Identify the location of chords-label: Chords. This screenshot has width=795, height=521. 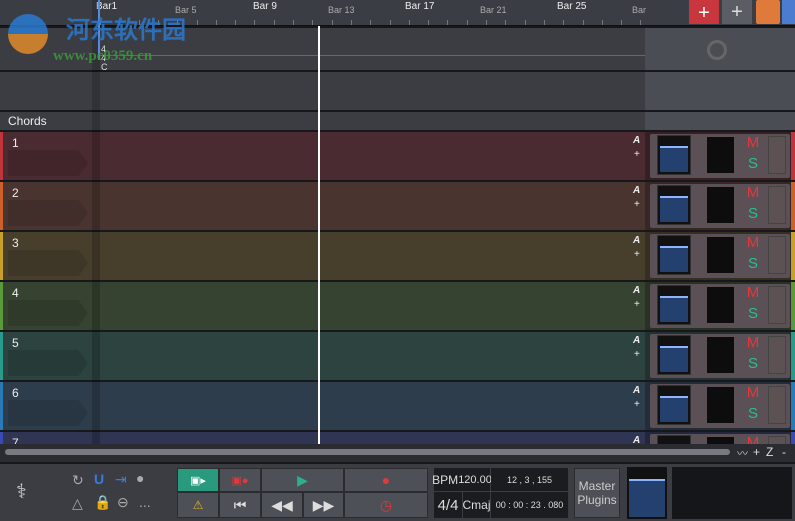
(27, 121).